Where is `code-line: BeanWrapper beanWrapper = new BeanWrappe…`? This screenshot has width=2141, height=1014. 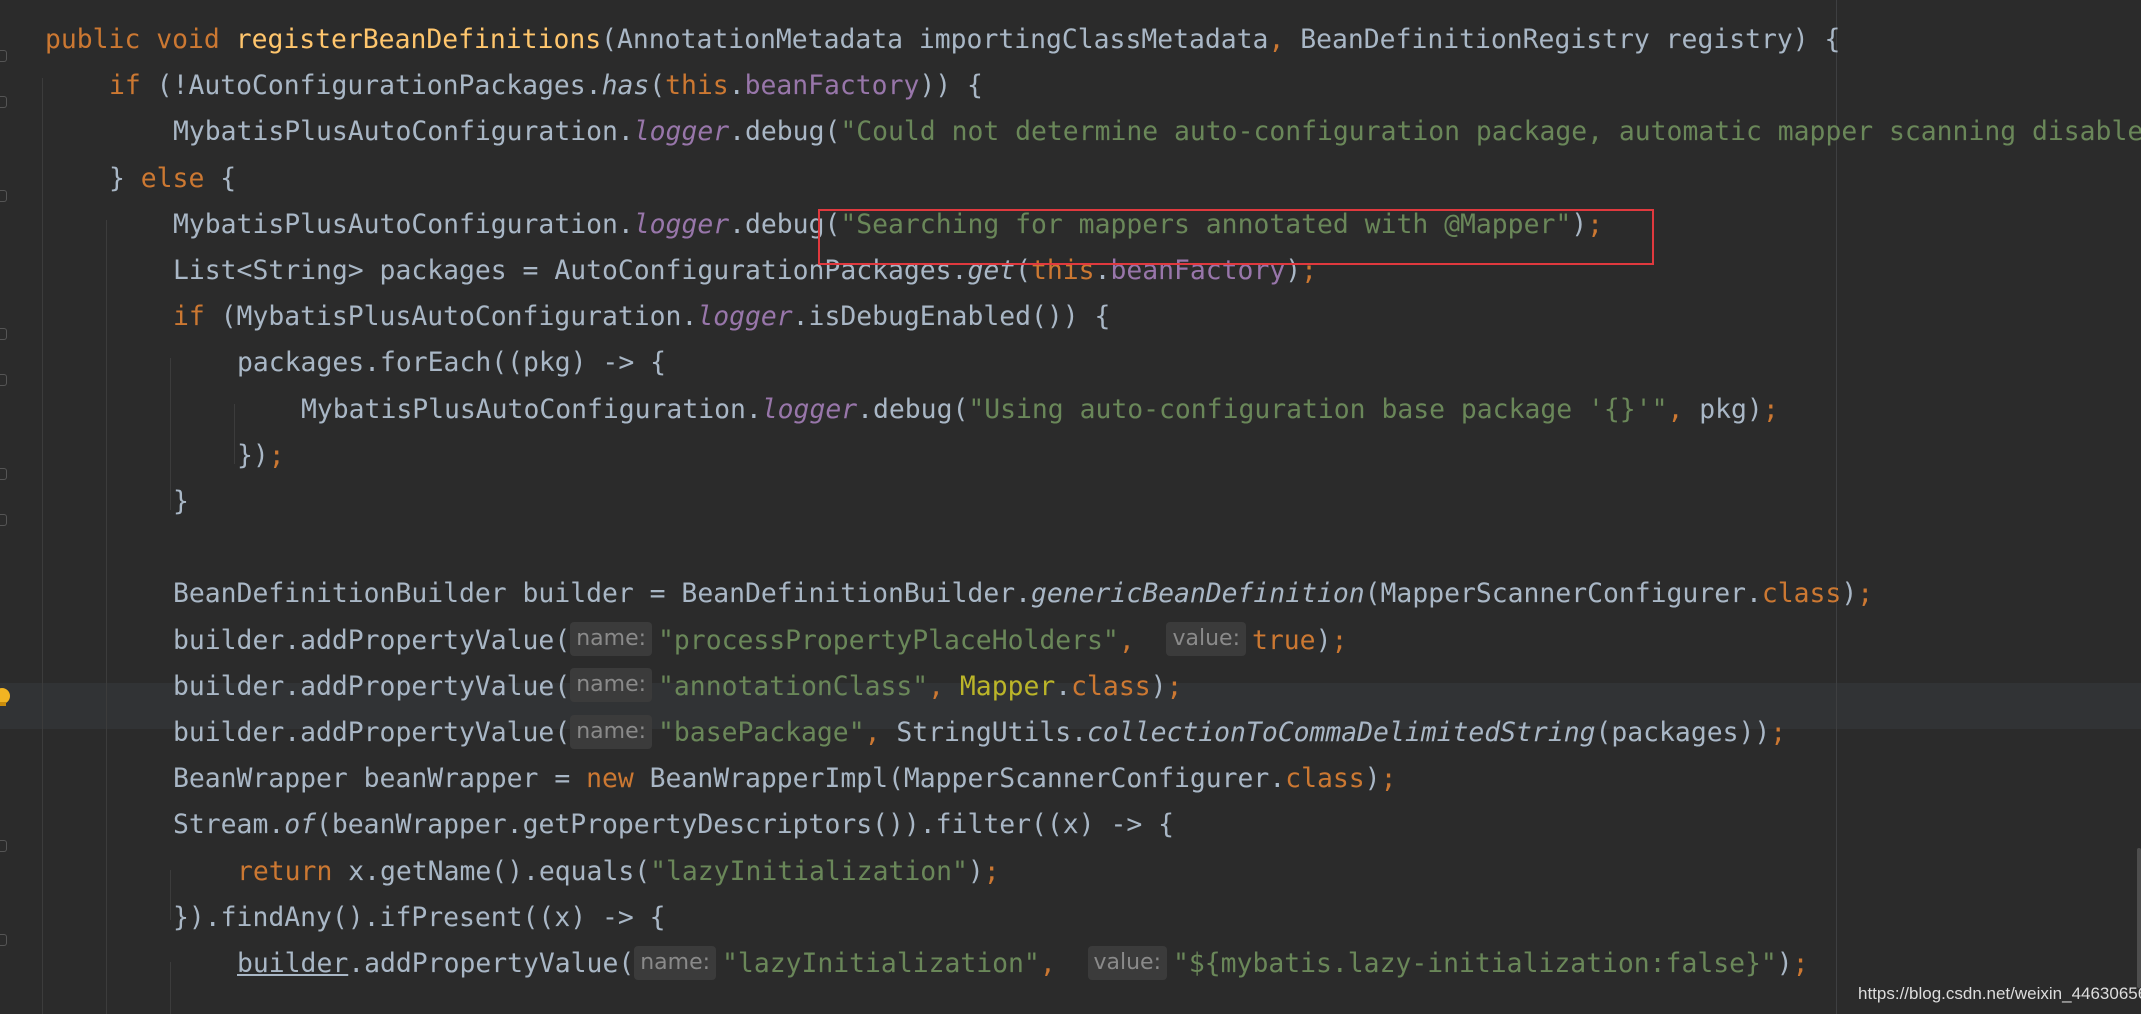
code-line: BeanWrapper beanWrapper = new BeanWrappe… is located at coordinates (784, 779).